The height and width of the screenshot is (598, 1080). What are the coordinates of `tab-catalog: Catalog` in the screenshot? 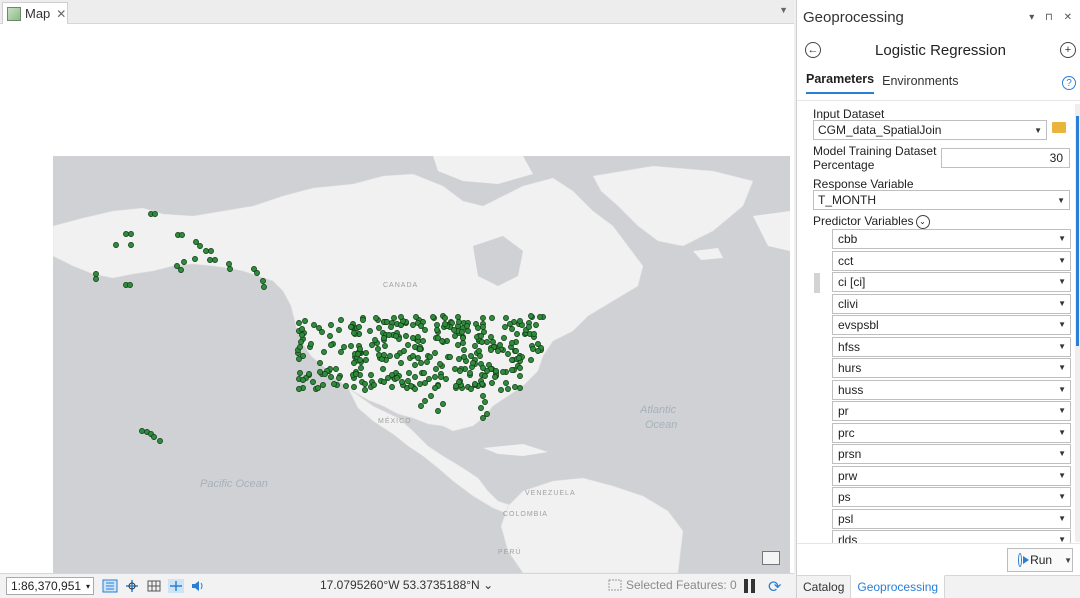 It's located at (824, 587).